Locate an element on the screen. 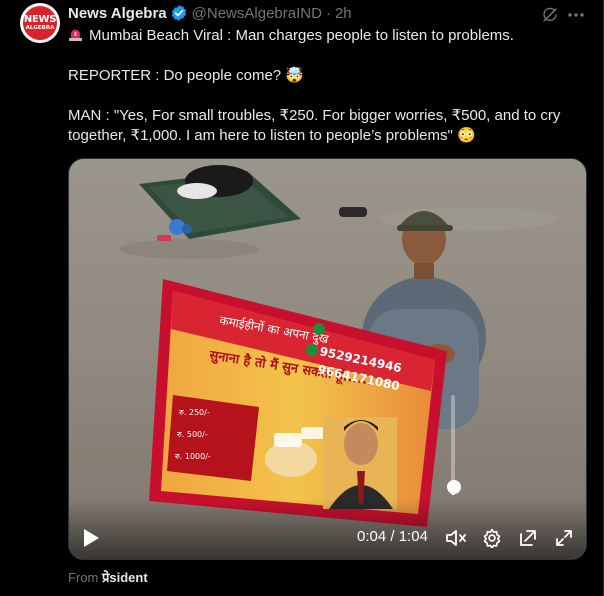  volume-slider-handle is located at coordinates (454, 487).